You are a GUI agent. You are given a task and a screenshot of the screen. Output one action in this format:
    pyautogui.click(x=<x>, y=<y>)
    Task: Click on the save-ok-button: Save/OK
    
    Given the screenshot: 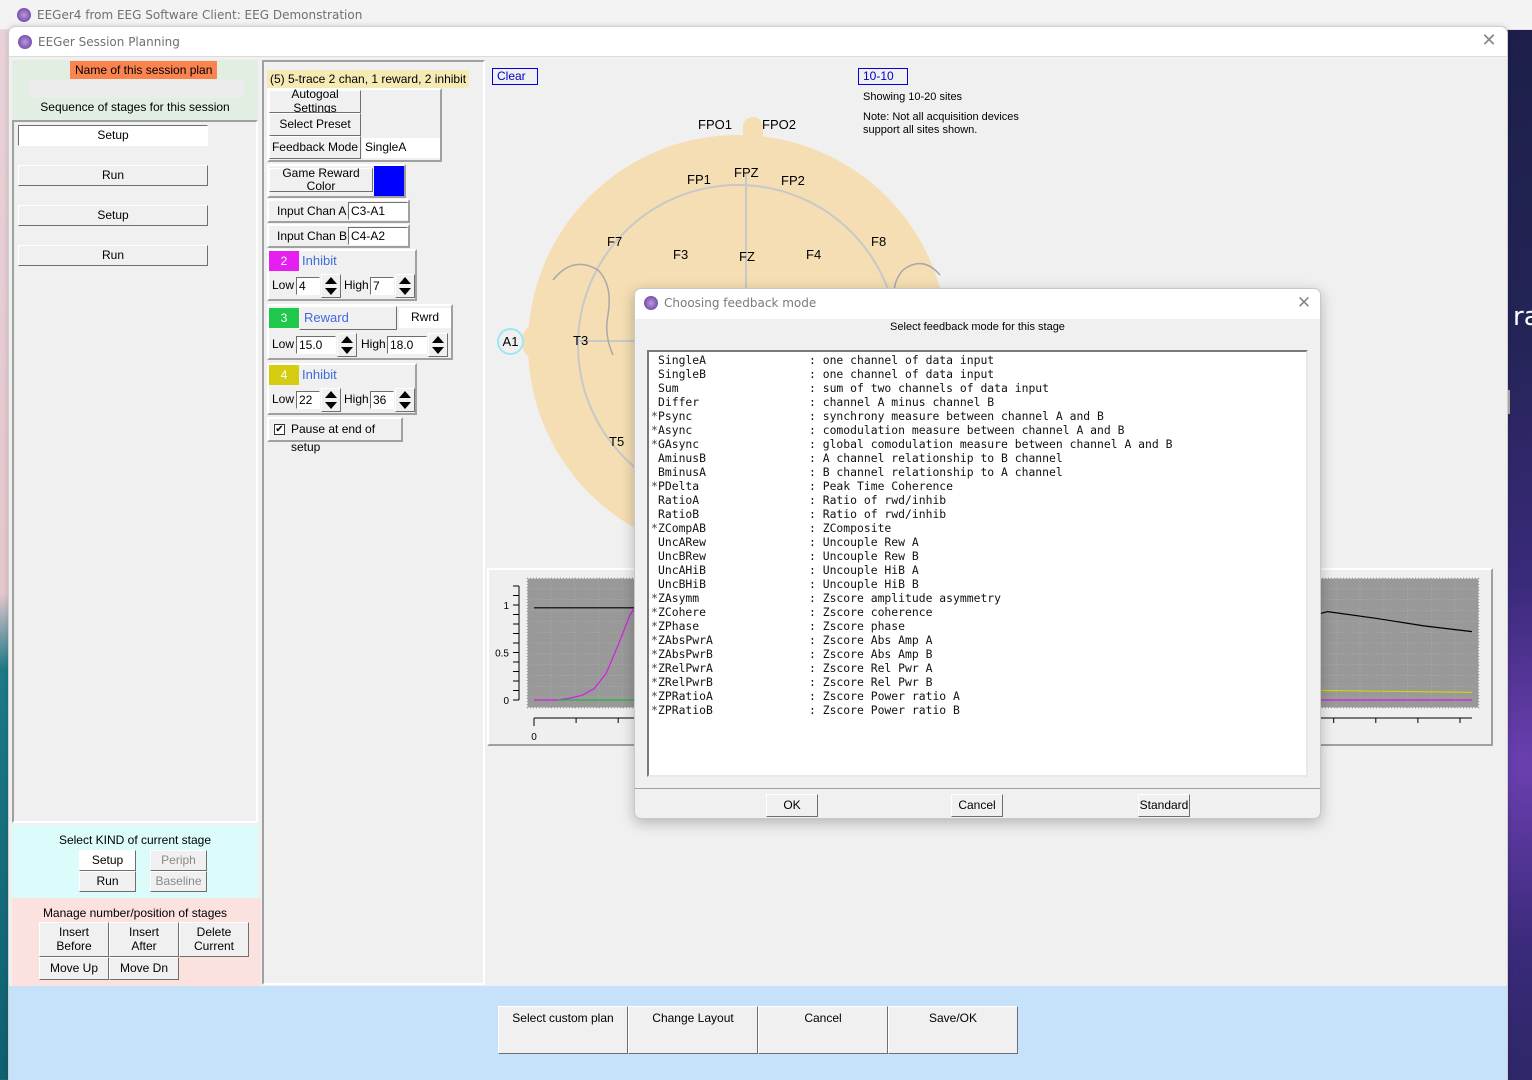 What is the action you would take?
    pyautogui.click(x=953, y=1030)
    